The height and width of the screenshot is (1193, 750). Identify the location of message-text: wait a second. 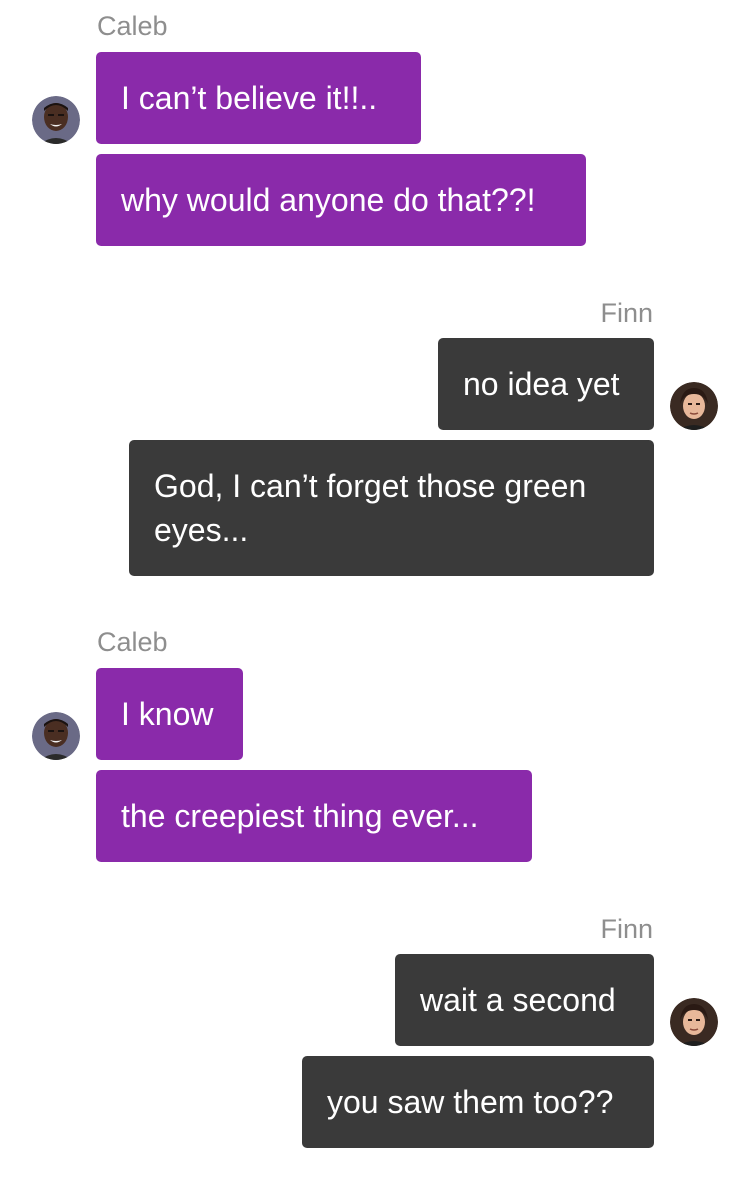
(518, 1000).